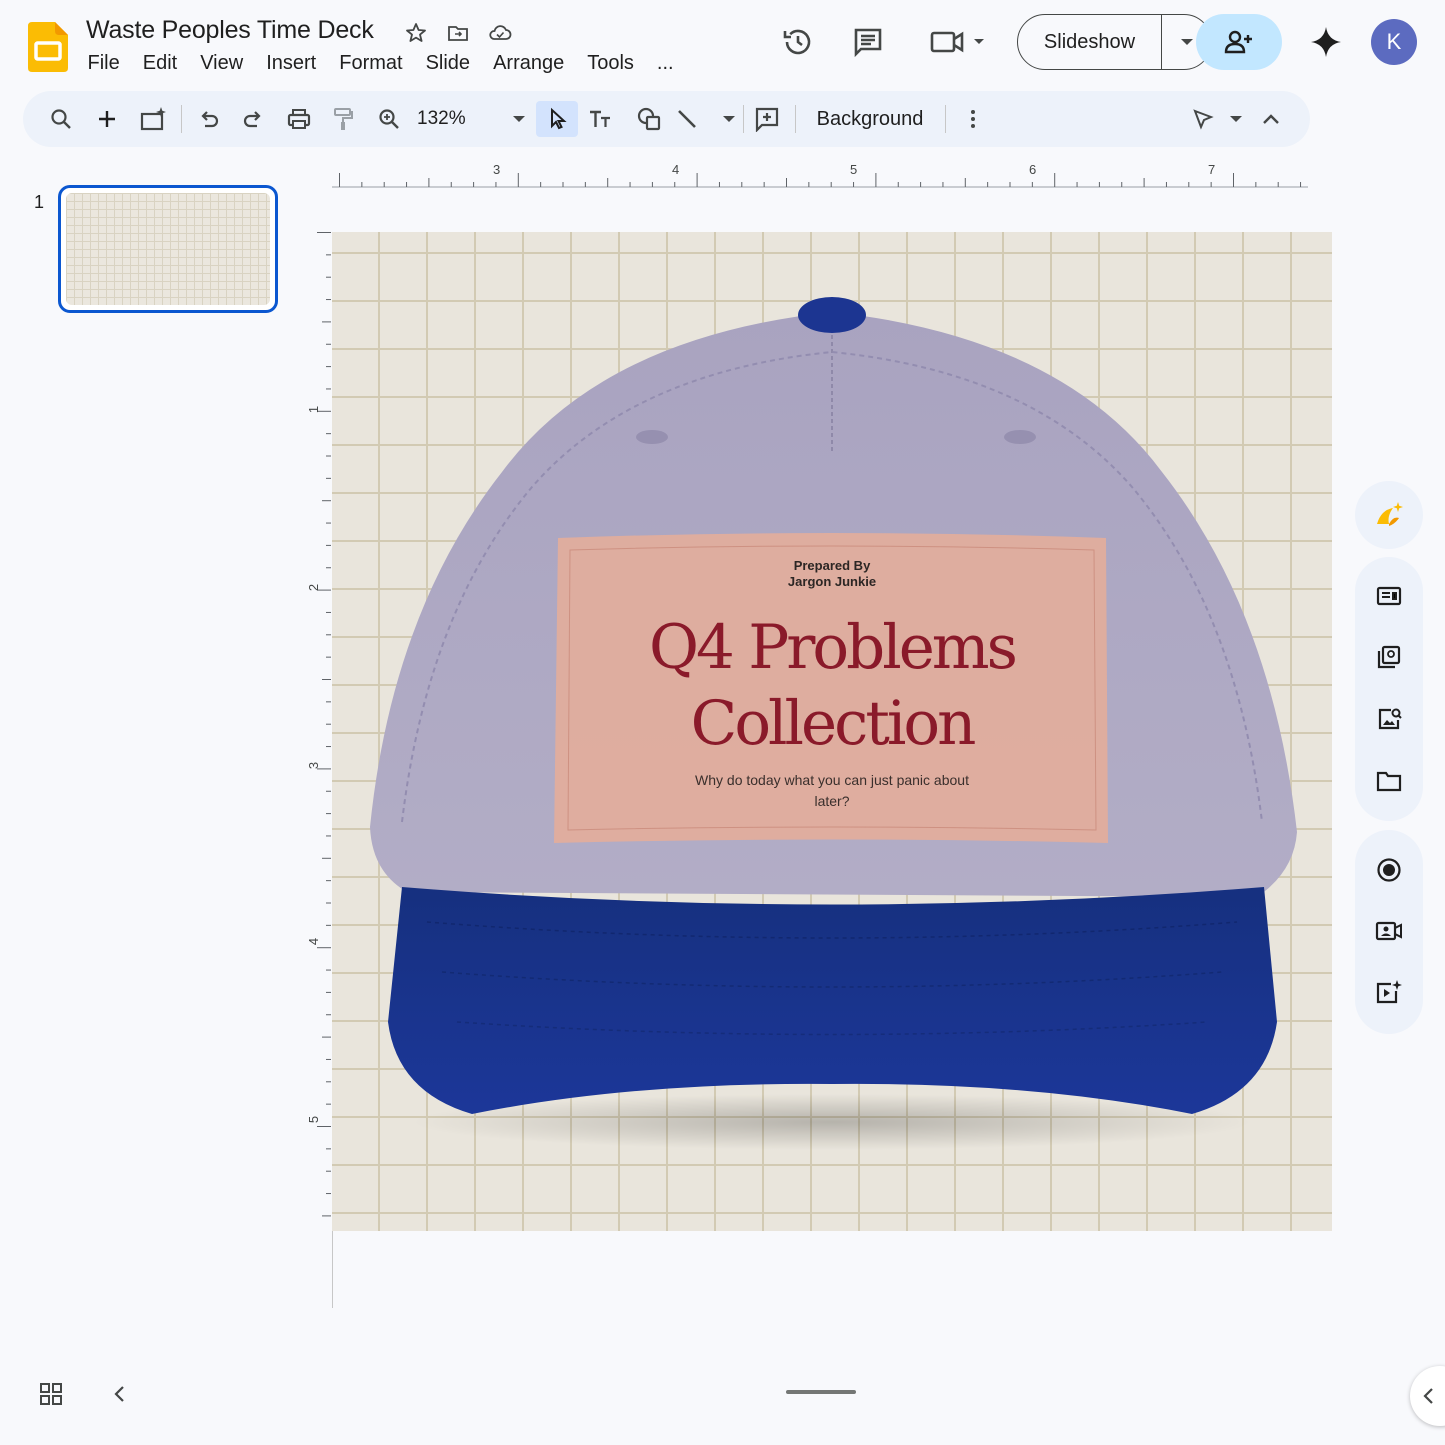 This screenshot has width=1445, height=1445. Describe the element at coordinates (51, 1394) in the screenshot. I see `grid-view-icon` at that location.